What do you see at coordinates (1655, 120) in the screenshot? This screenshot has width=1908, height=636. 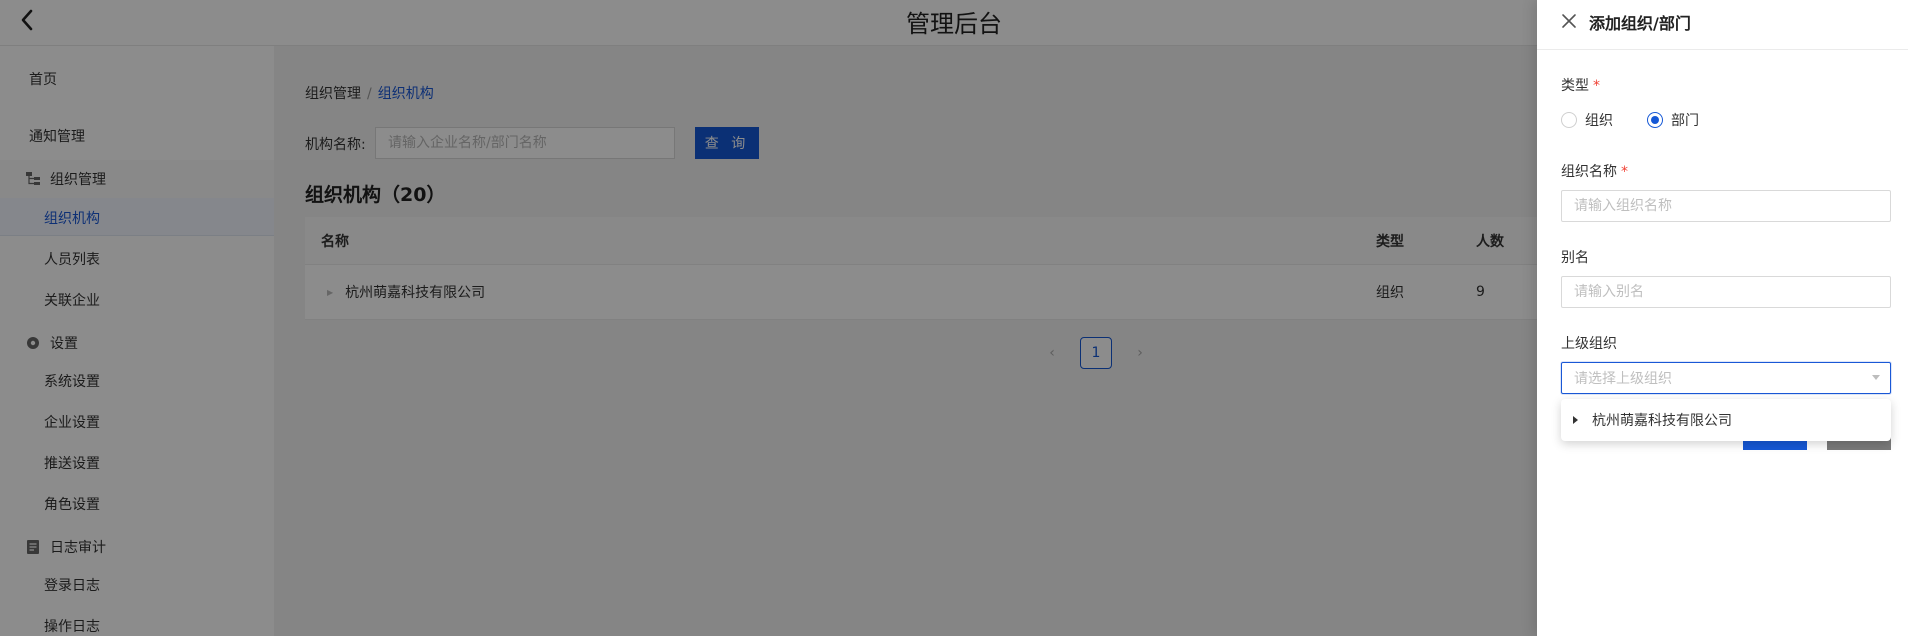 I see `radio-dept-circle` at bounding box center [1655, 120].